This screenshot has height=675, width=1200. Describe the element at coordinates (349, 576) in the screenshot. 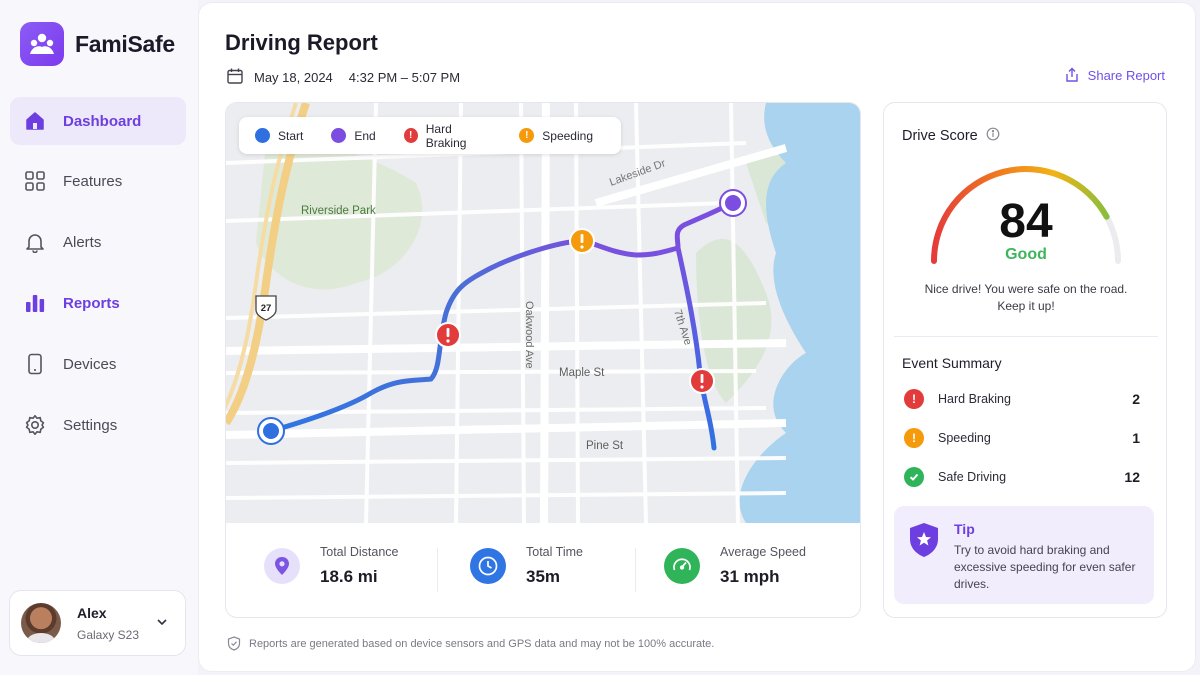

I see `stat-value: 18.6 mi` at that location.